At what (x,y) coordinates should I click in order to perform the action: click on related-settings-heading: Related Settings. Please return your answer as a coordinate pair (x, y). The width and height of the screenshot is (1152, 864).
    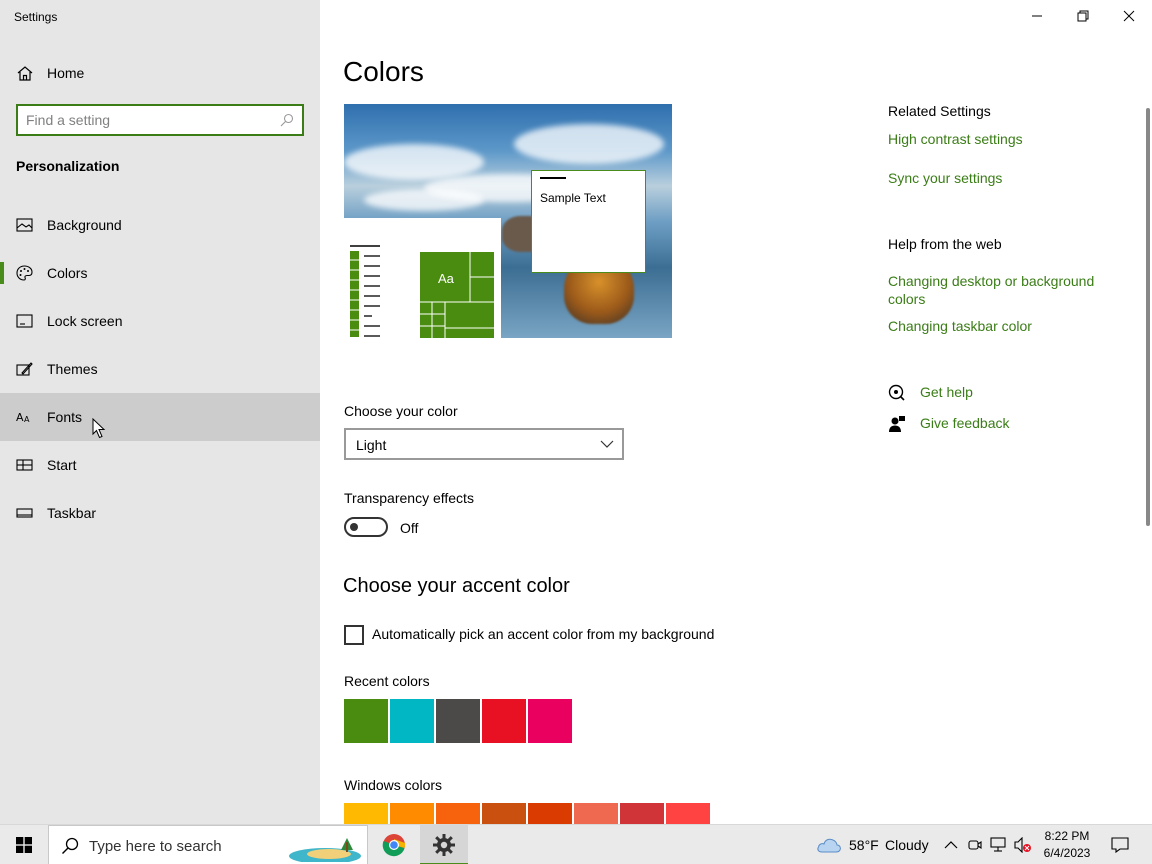
    Looking at the image, I should click on (939, 111).